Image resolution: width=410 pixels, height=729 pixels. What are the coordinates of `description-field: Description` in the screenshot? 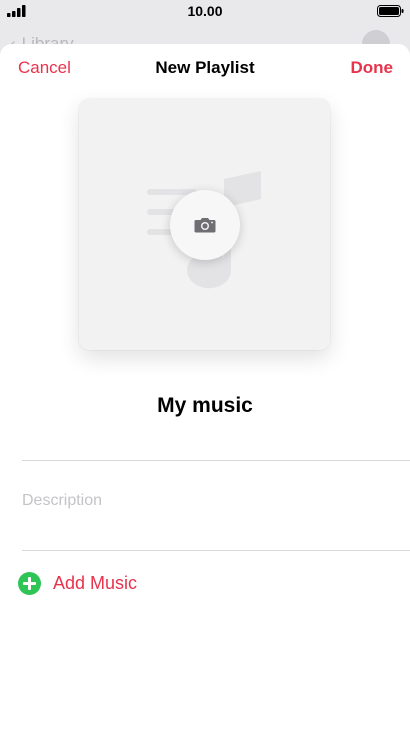 It's located at (62, 501).